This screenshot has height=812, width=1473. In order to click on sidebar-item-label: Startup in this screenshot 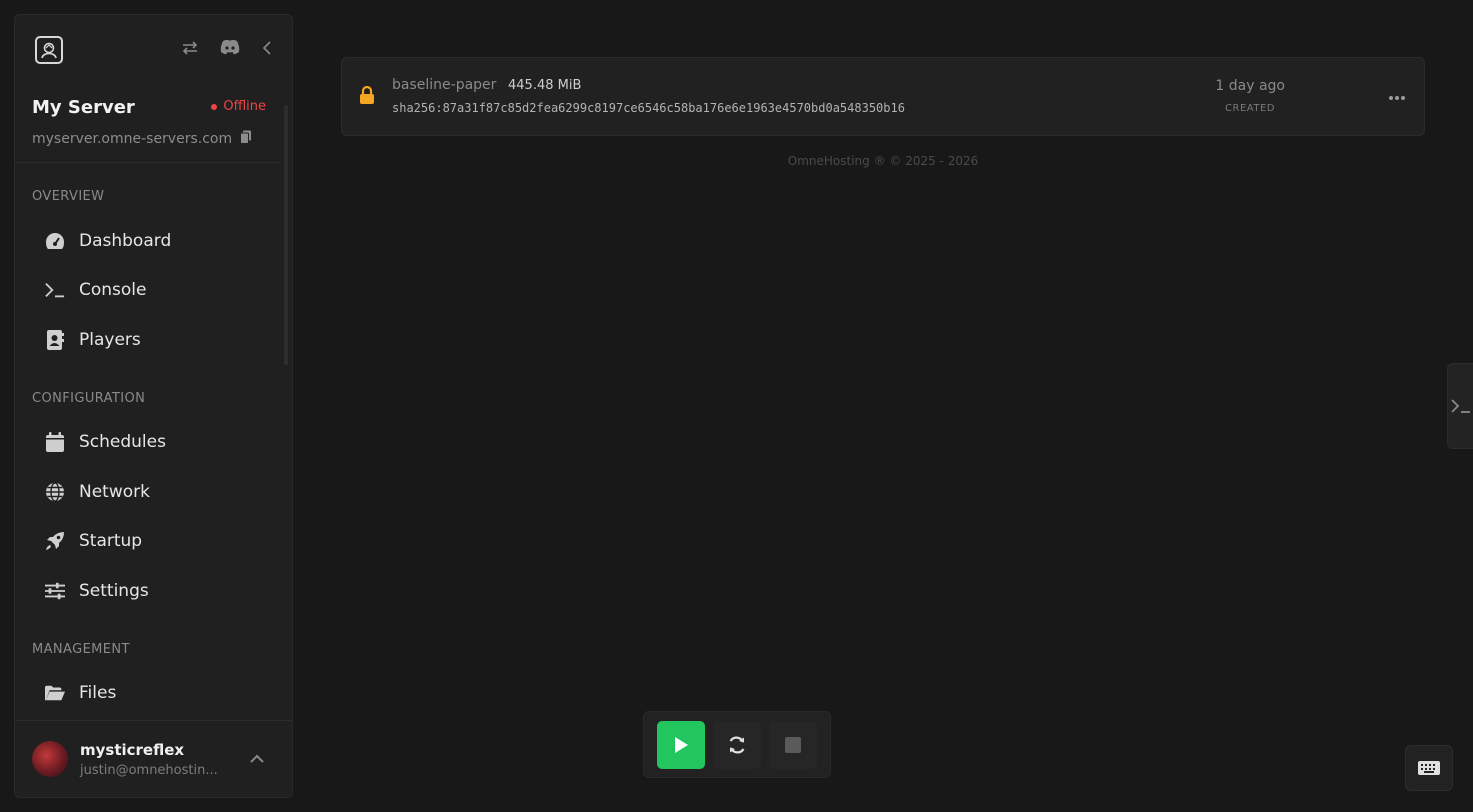, I will do `click(111, 541)`.